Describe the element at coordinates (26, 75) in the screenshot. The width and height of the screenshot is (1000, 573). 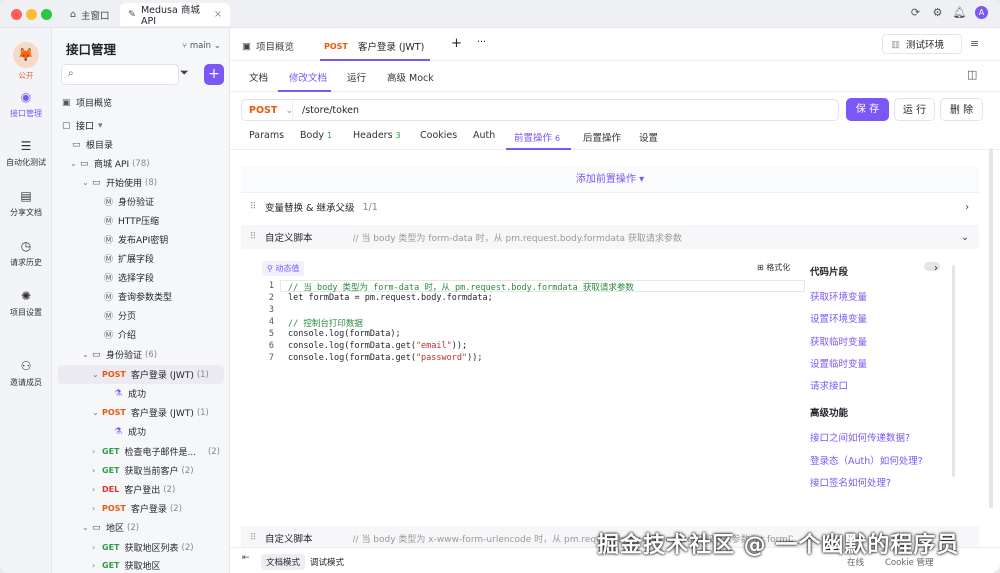
I see `public-badge: 公开` at that location.